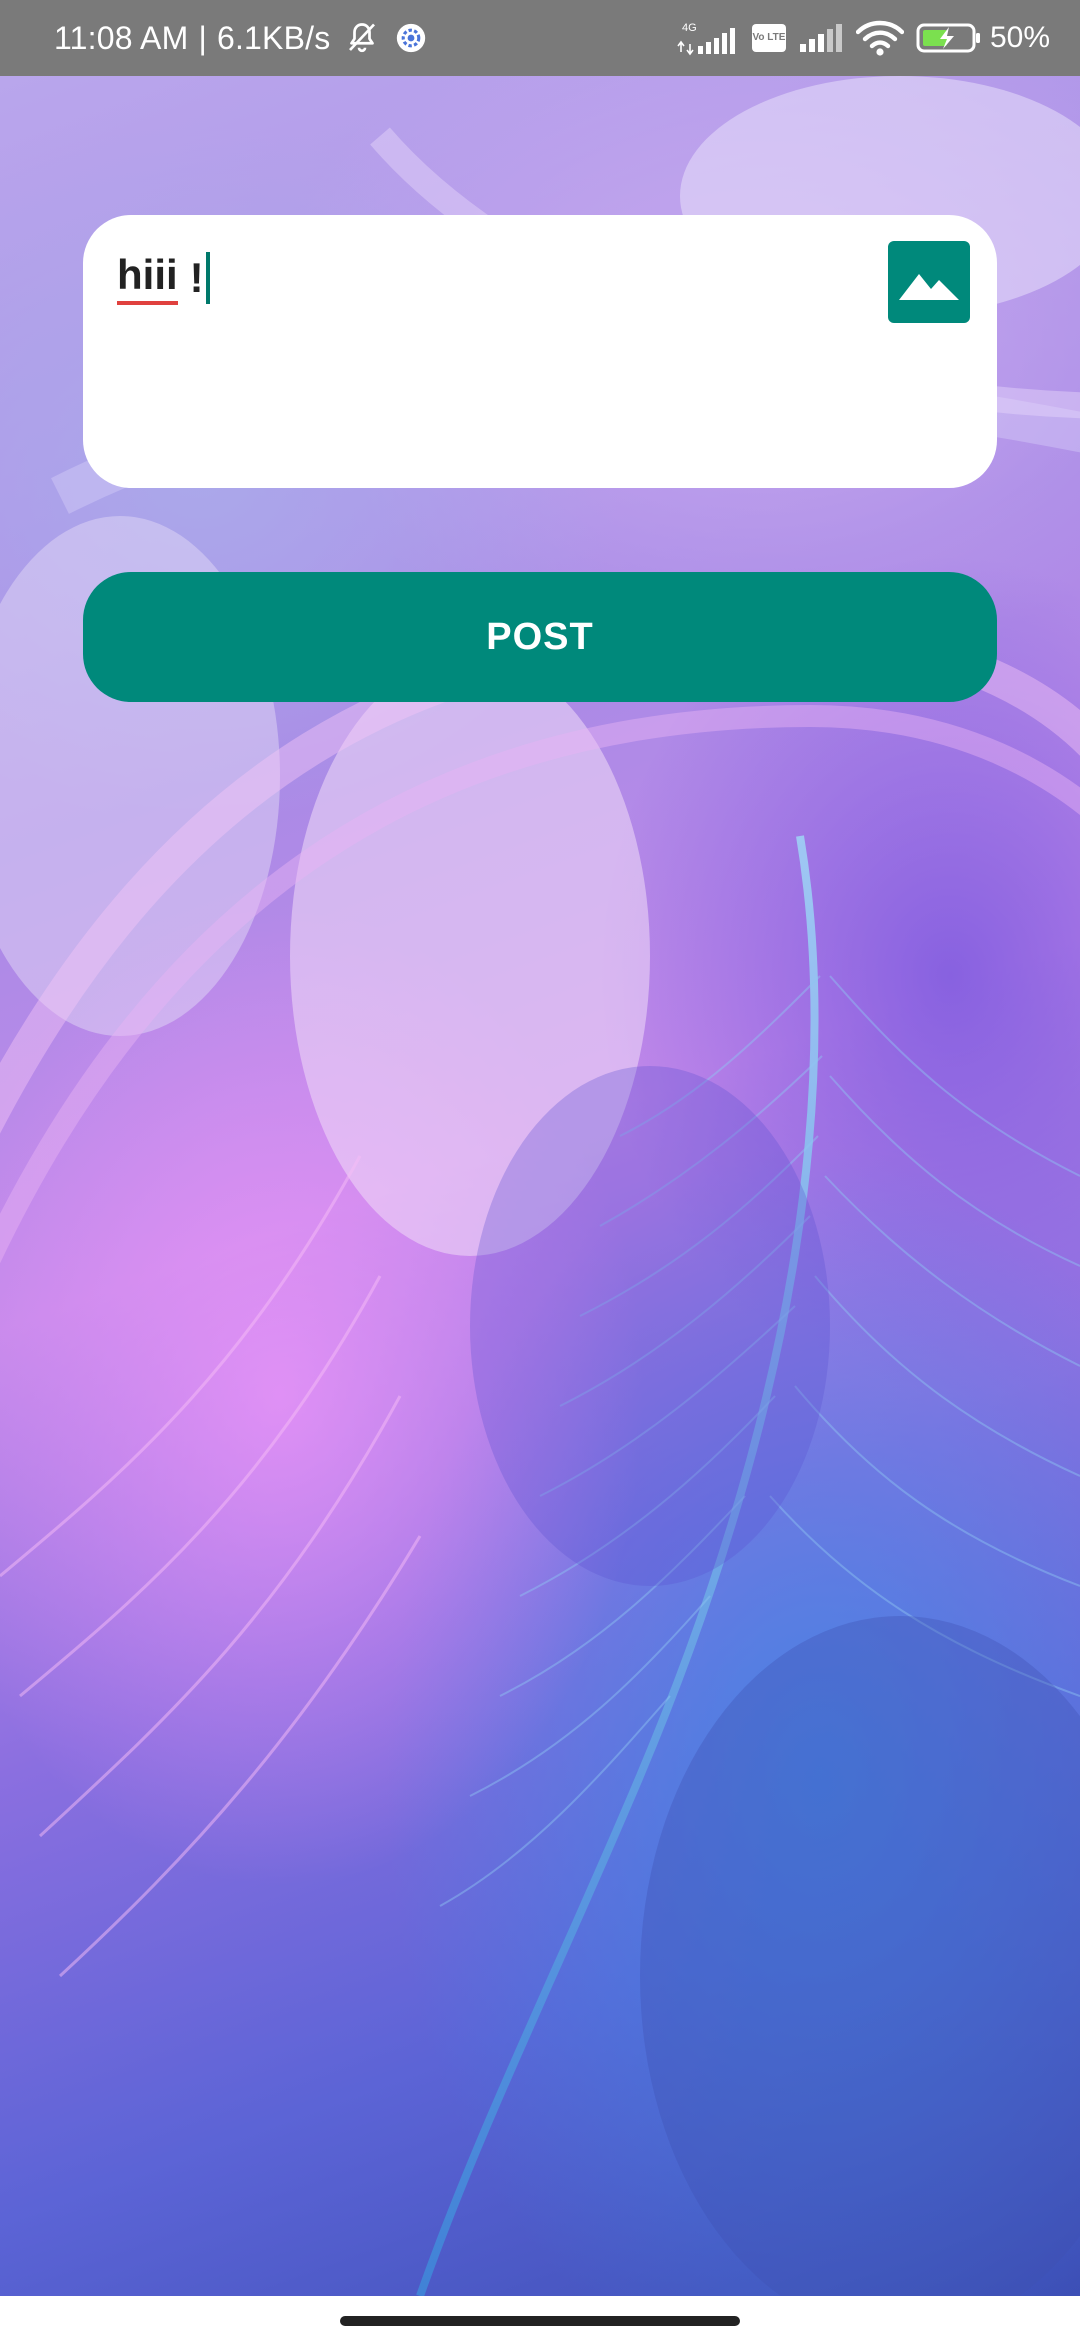 This screenshot has height=2340, width=1080. I want to click on post-text-input: hiii !, so click(163, 278).